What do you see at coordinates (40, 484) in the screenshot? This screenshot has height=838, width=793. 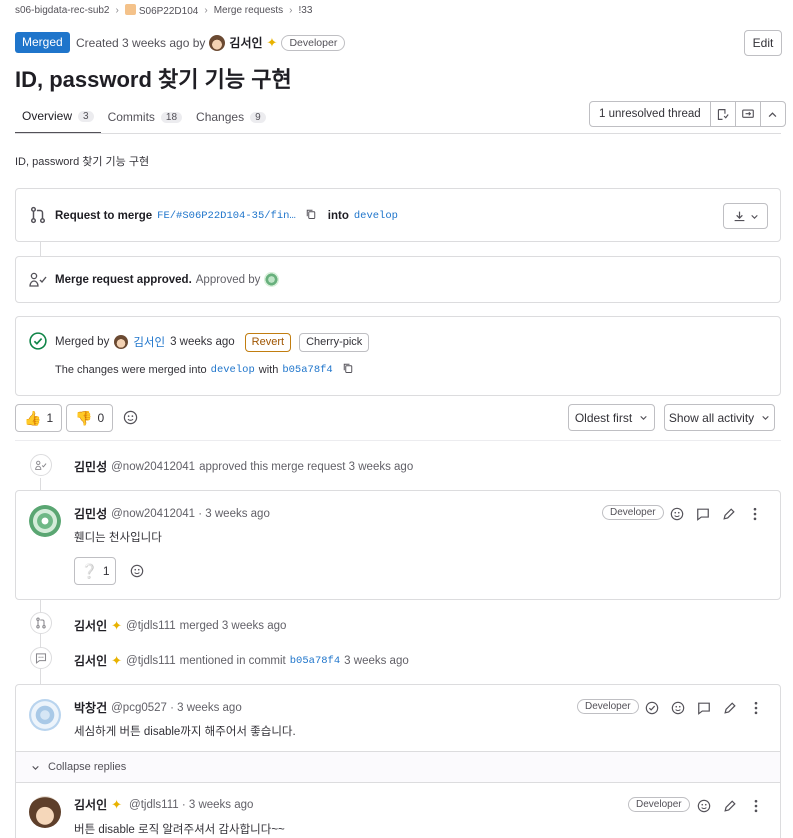 I see `timeline-line` at bounding box center [40, 484].